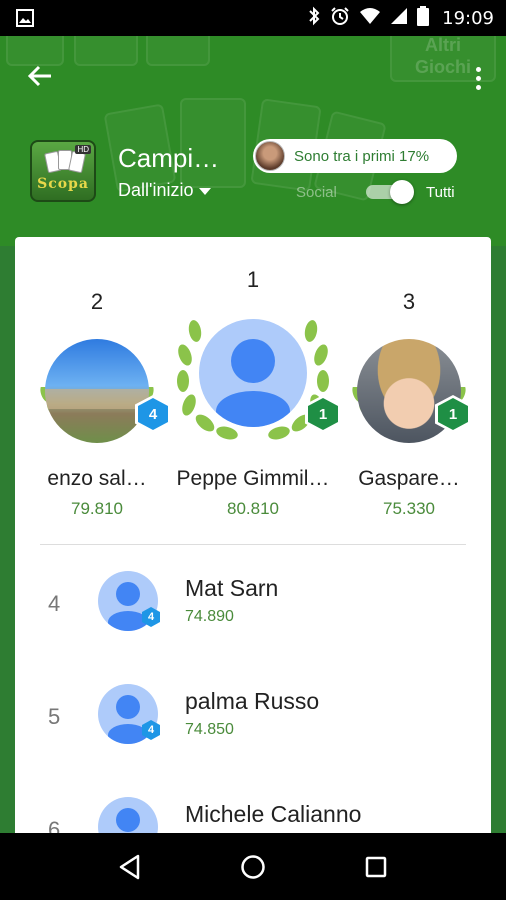  I want to click on back-button, so click(40, 76).